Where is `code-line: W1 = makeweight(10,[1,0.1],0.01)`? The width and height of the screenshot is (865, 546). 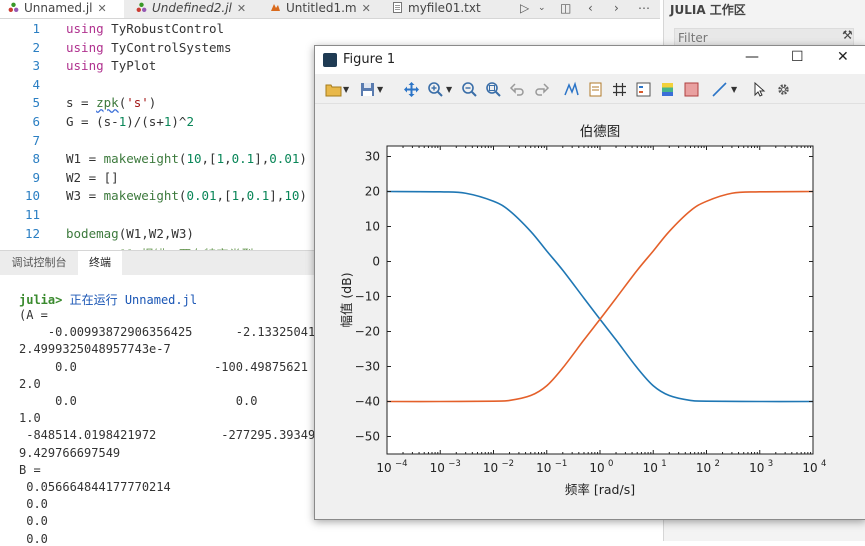 code-line: W1 = makeweight(10,[1,0.1],0.01) is located at coordinates (186, 159).